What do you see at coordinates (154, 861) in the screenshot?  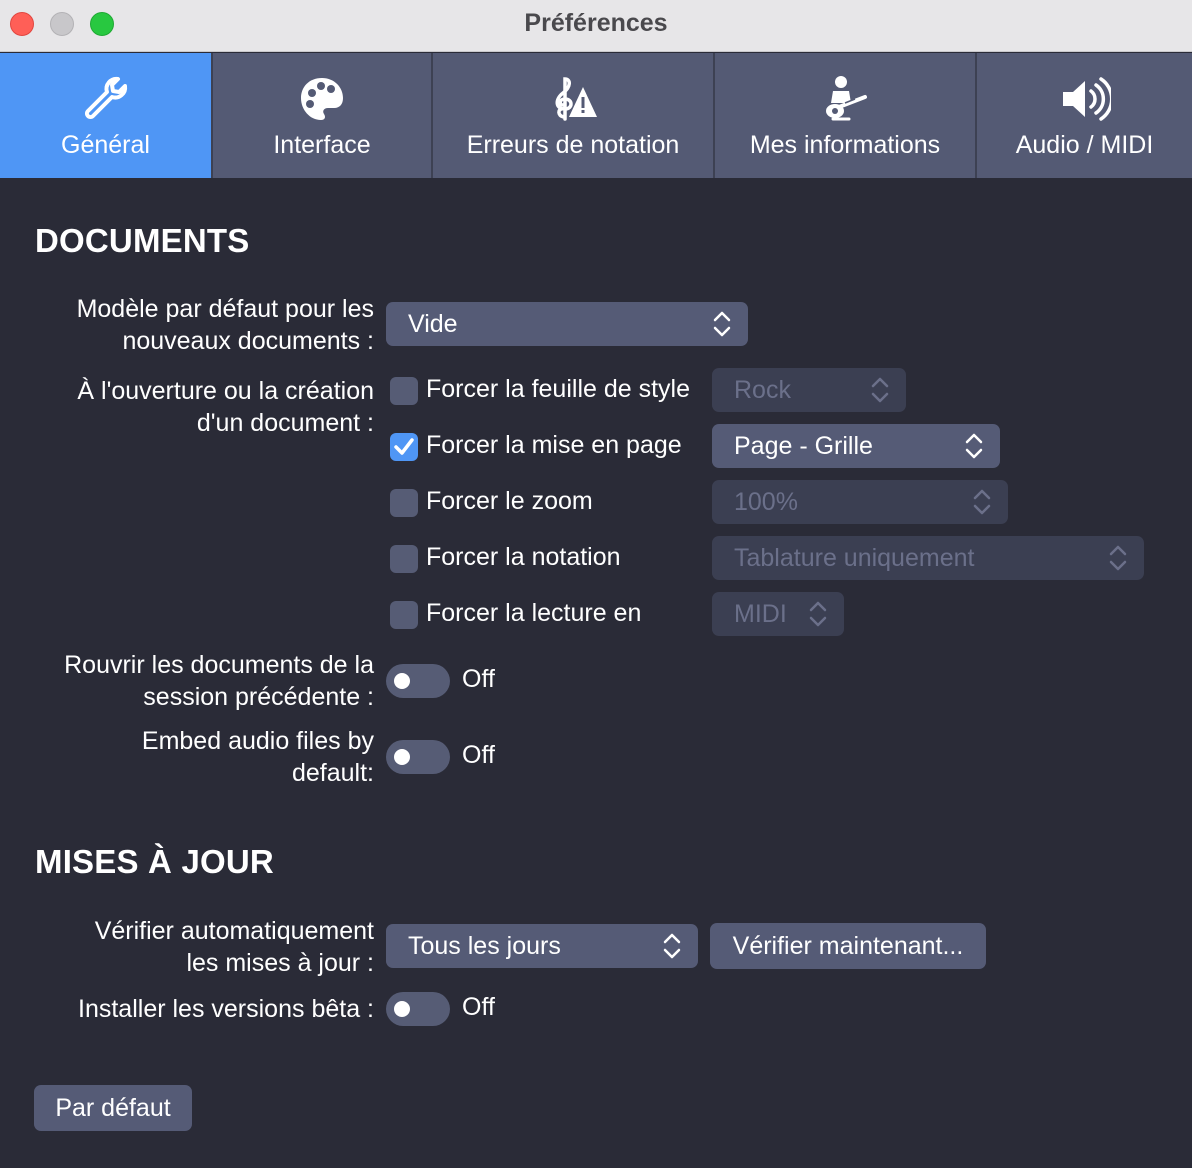 I see `updates-section-title: MISES À JOUR` at bounding box center [154, 861].